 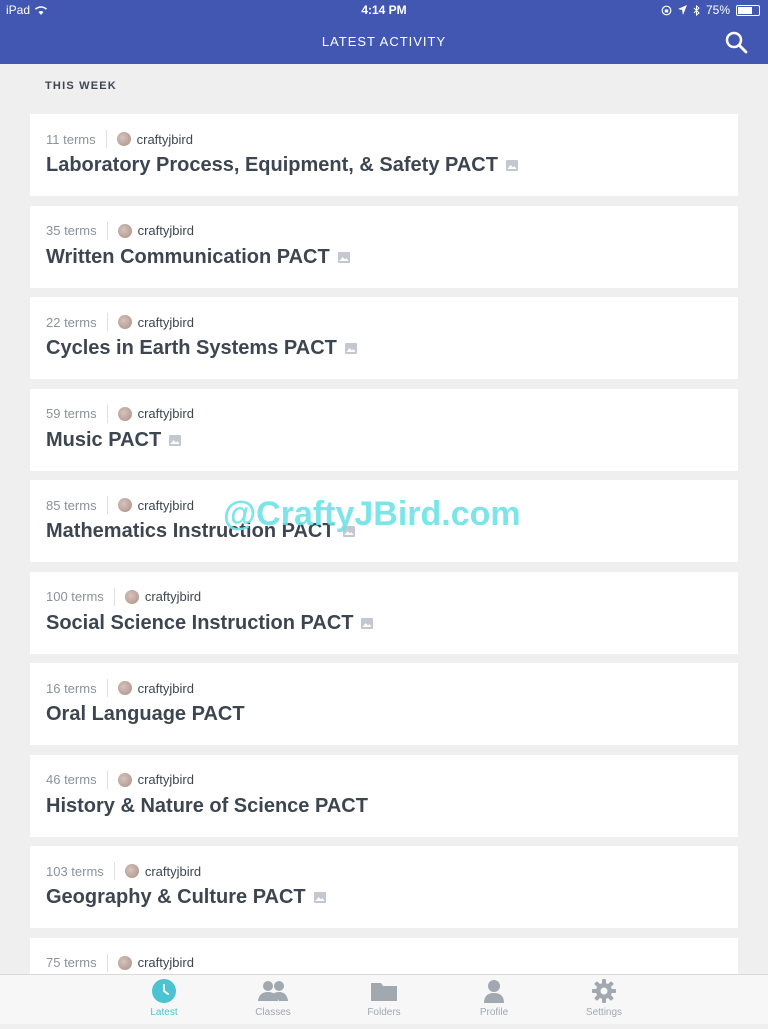 What do you see at coordinates (717, 10) in the screenshot?
I see `battery-percent: 75%` at bounding box center [717, 10].